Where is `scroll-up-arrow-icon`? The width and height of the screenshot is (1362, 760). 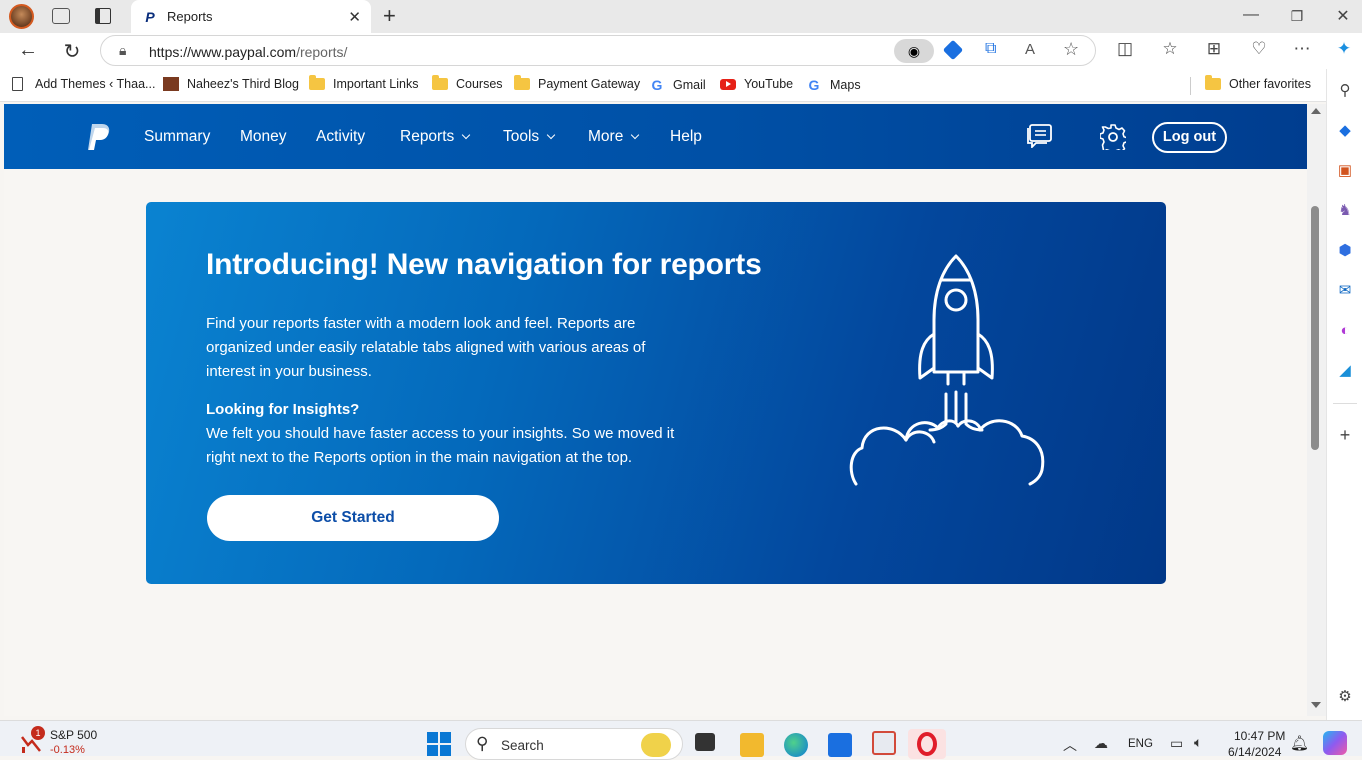
scroll-up-arrow-icon is located at coordinates (1316, 111).